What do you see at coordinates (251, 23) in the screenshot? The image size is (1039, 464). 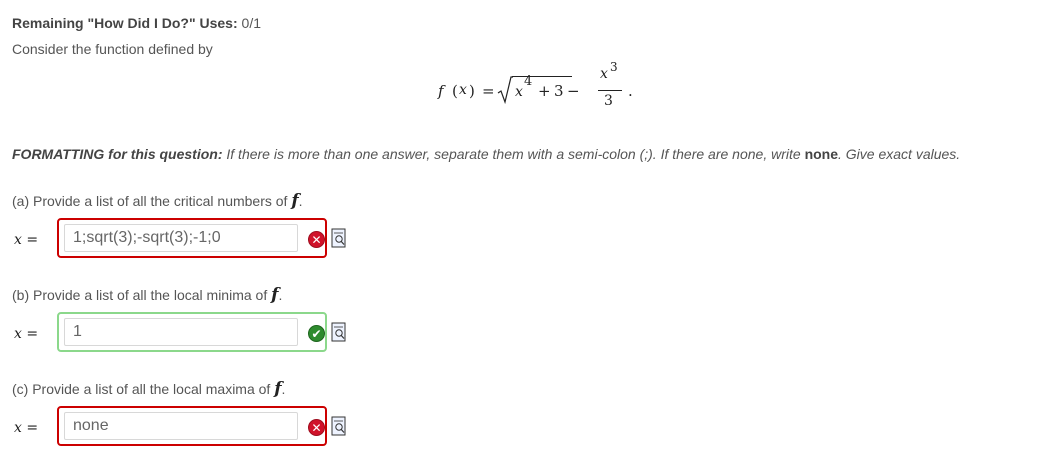 I see `uses-value: 0/1` at bounding box center [251, 23].